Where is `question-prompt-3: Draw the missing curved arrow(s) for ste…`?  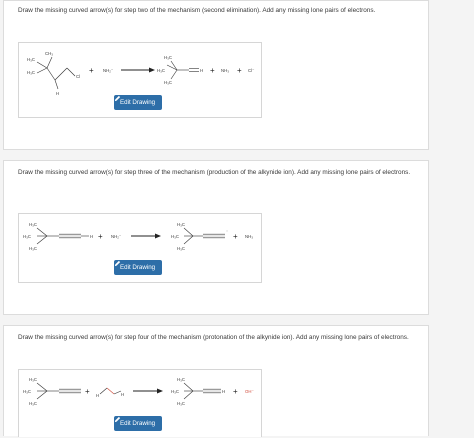
question-prompt-3: Draw the missing curved arrow(s) for ste… is located at coordinates (213, 337).